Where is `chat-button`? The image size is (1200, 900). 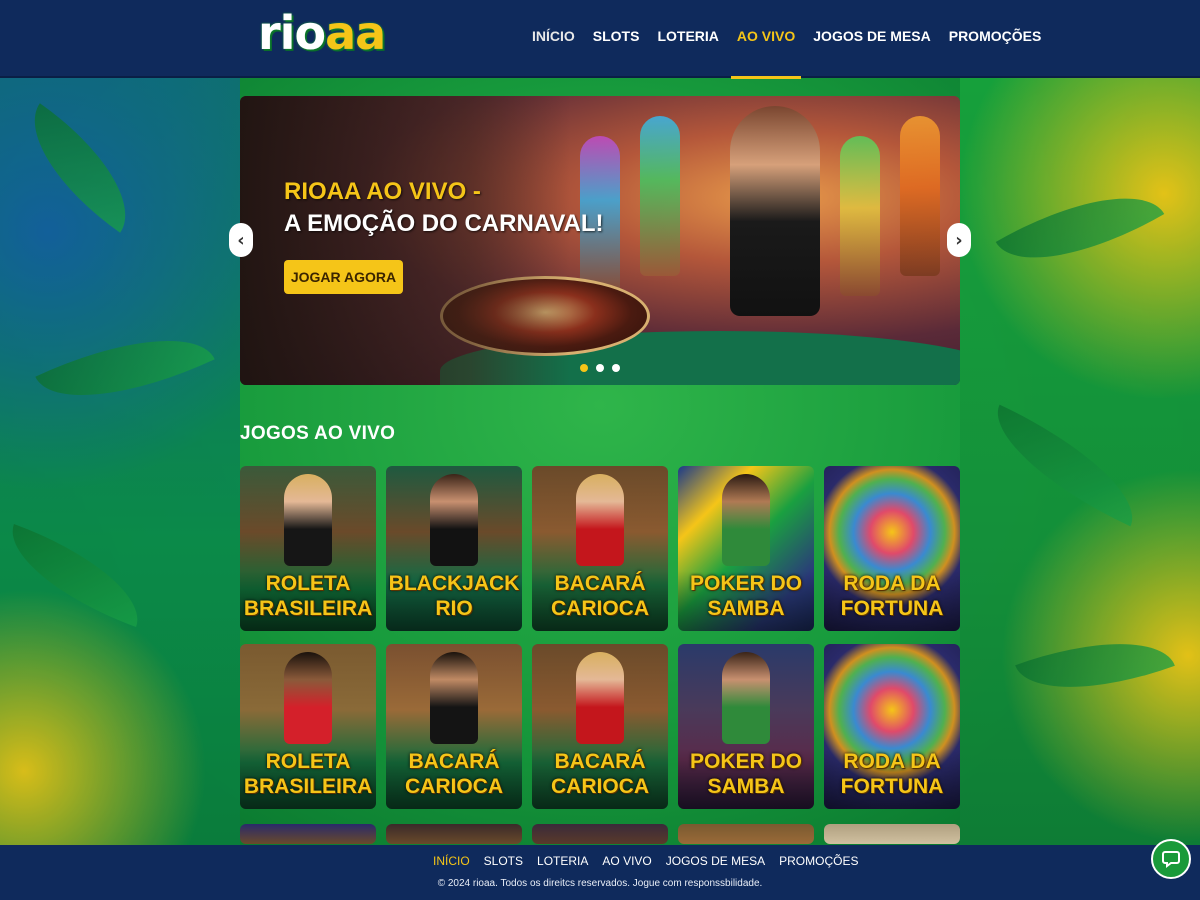 chat-button is located at coordinates (1171, 859).